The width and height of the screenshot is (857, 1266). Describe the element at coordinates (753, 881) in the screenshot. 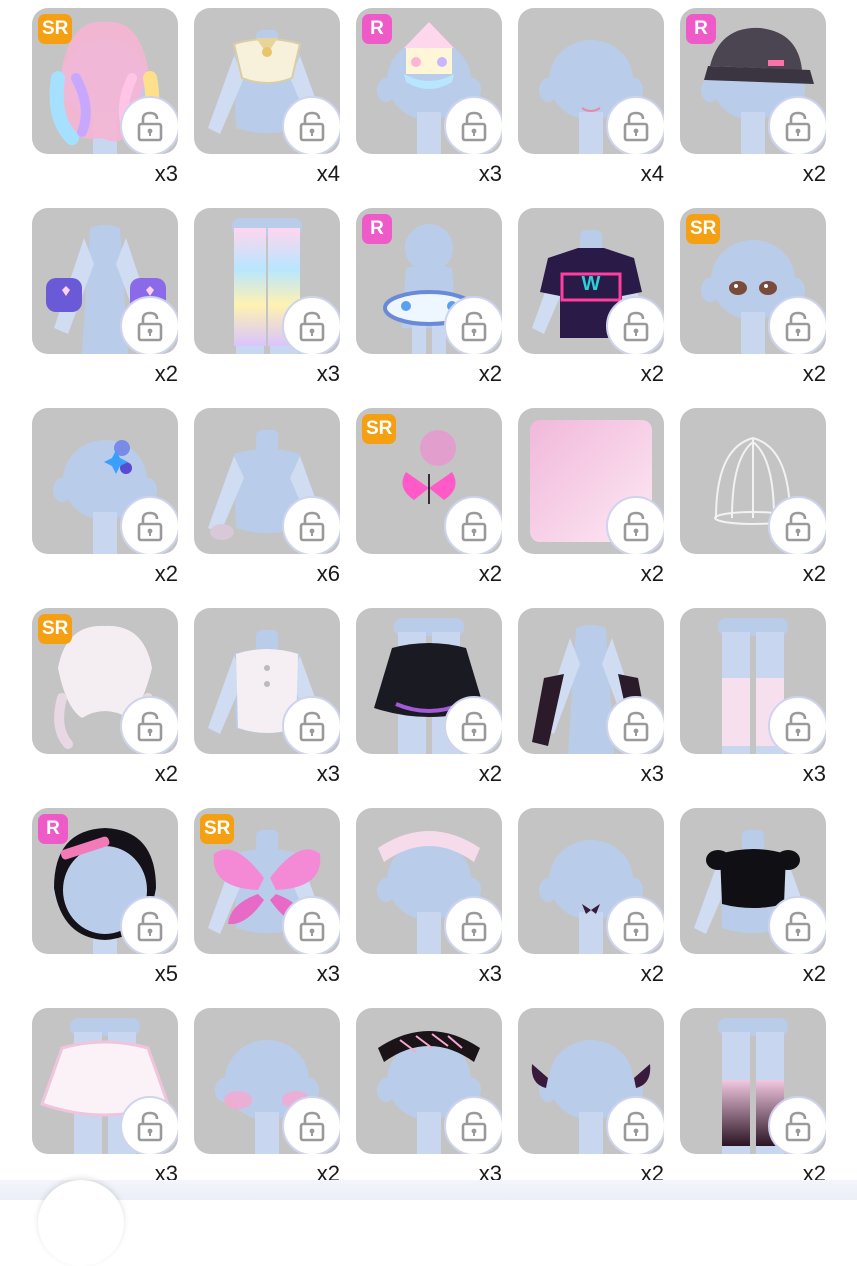

I see `item-tile-black-puff-top` at that location.